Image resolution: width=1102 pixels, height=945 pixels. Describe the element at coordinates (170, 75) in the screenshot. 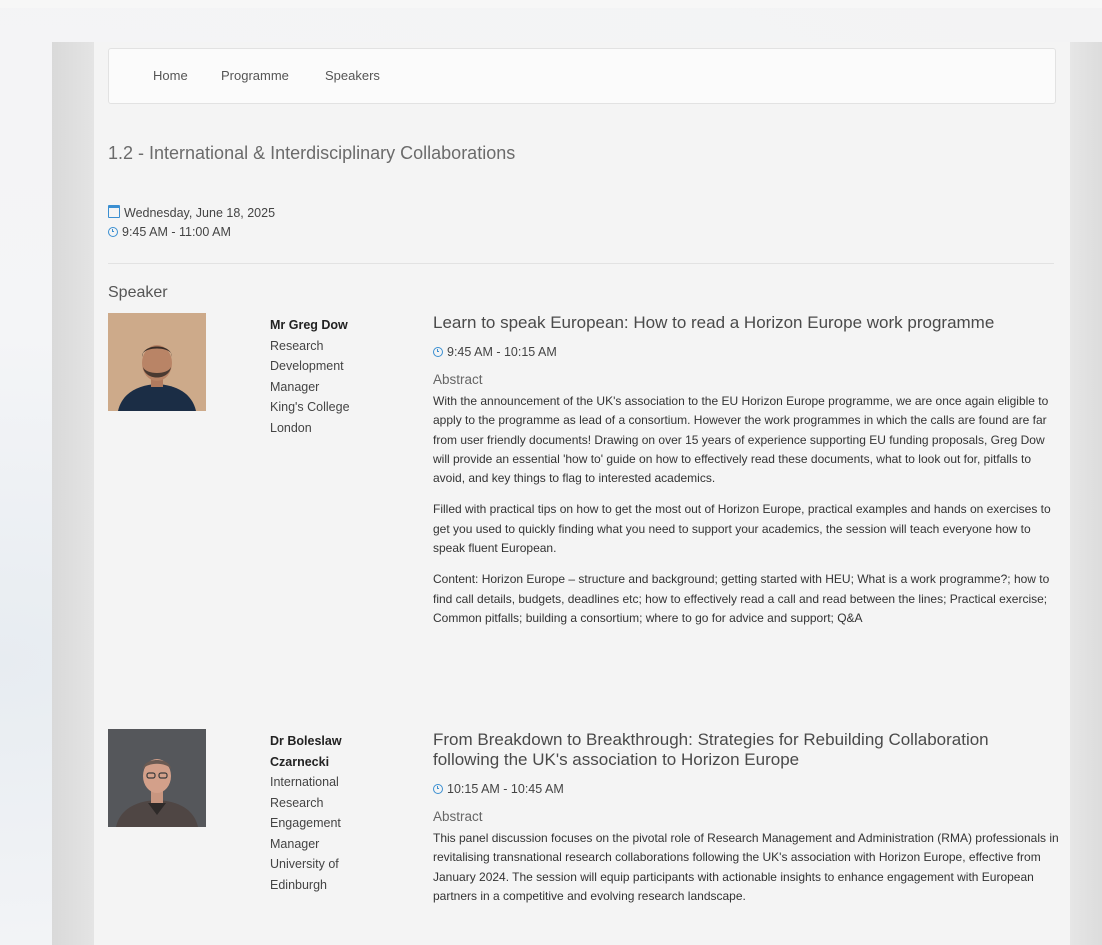

I see `nav-home-link: Home` at that location.